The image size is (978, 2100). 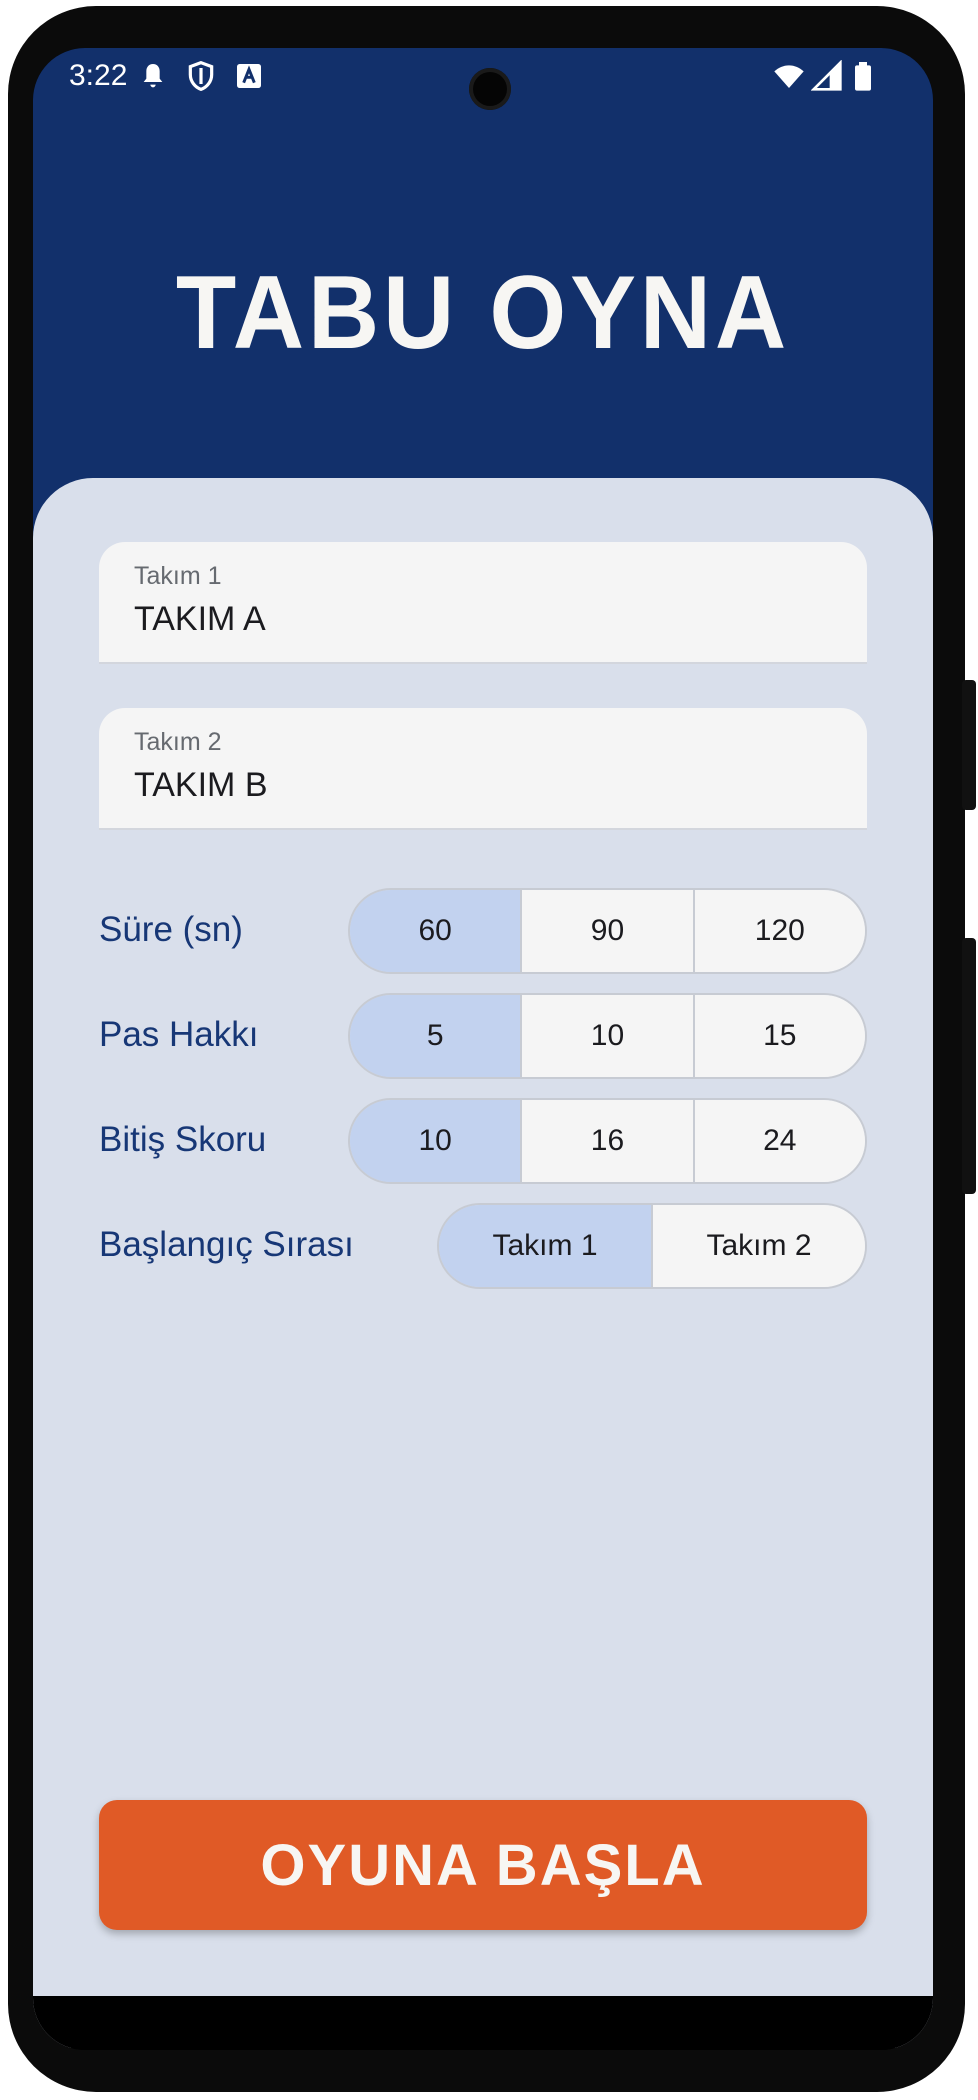 I want to click on team1-label: Takım 1, so click(x=178, y=576).